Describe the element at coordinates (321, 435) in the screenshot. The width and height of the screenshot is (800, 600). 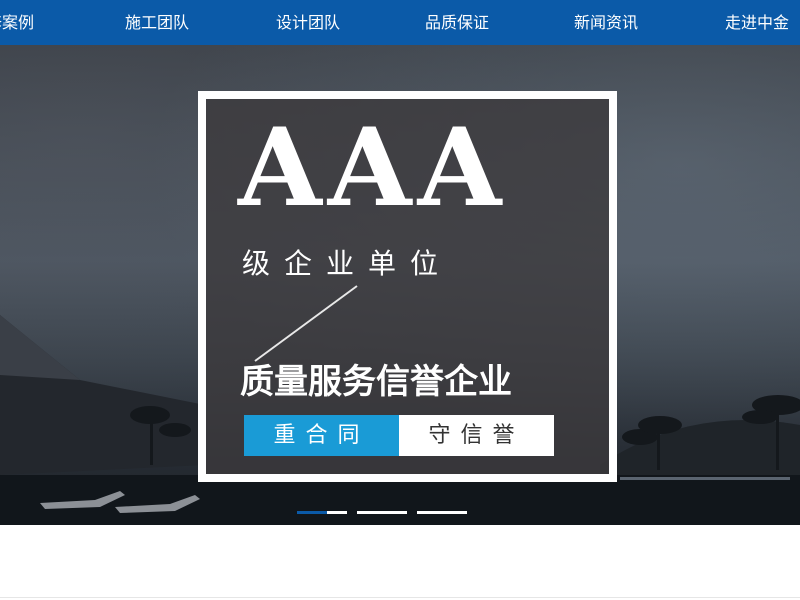
I see `badge-contract: 重合同` at that location.